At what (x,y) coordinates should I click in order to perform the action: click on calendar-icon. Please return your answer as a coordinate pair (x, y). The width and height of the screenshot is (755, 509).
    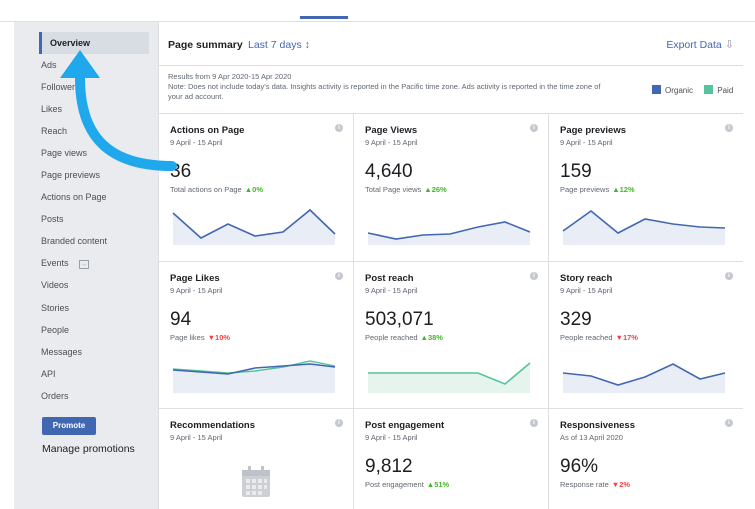
    Looking at the image, I should click on (256, 481).